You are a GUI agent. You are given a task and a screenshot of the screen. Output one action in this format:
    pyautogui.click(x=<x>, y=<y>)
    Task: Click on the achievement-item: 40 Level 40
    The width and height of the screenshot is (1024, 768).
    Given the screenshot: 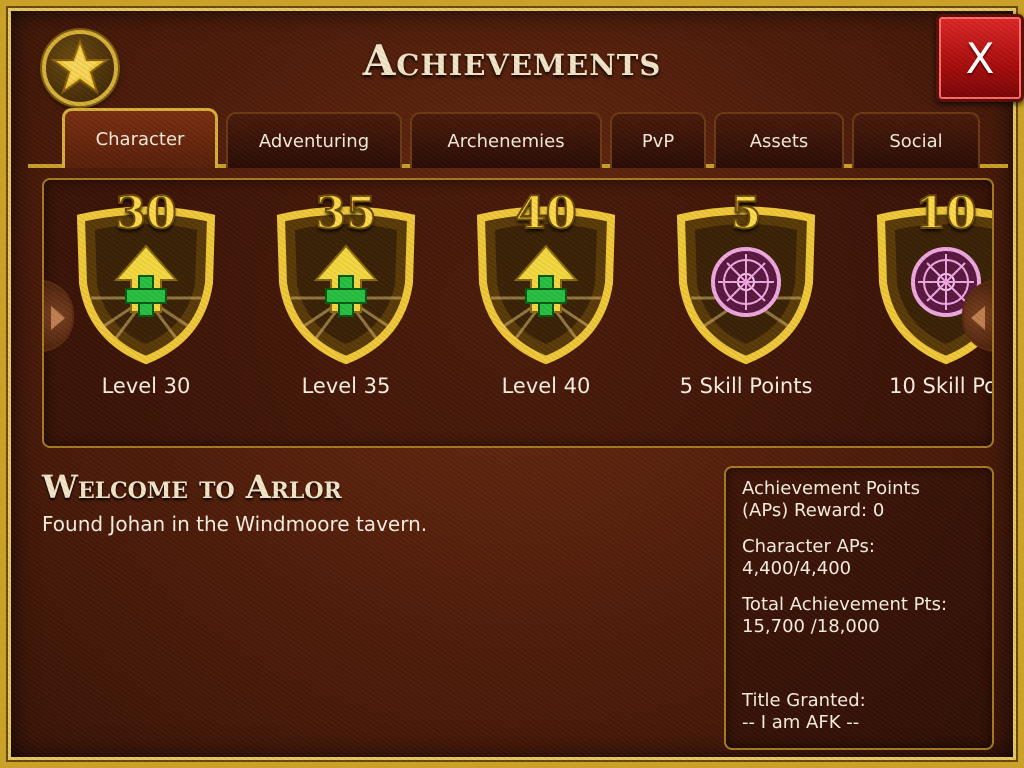 What is the action you would take?
    pyautogui.click(x=546, y=299)
    